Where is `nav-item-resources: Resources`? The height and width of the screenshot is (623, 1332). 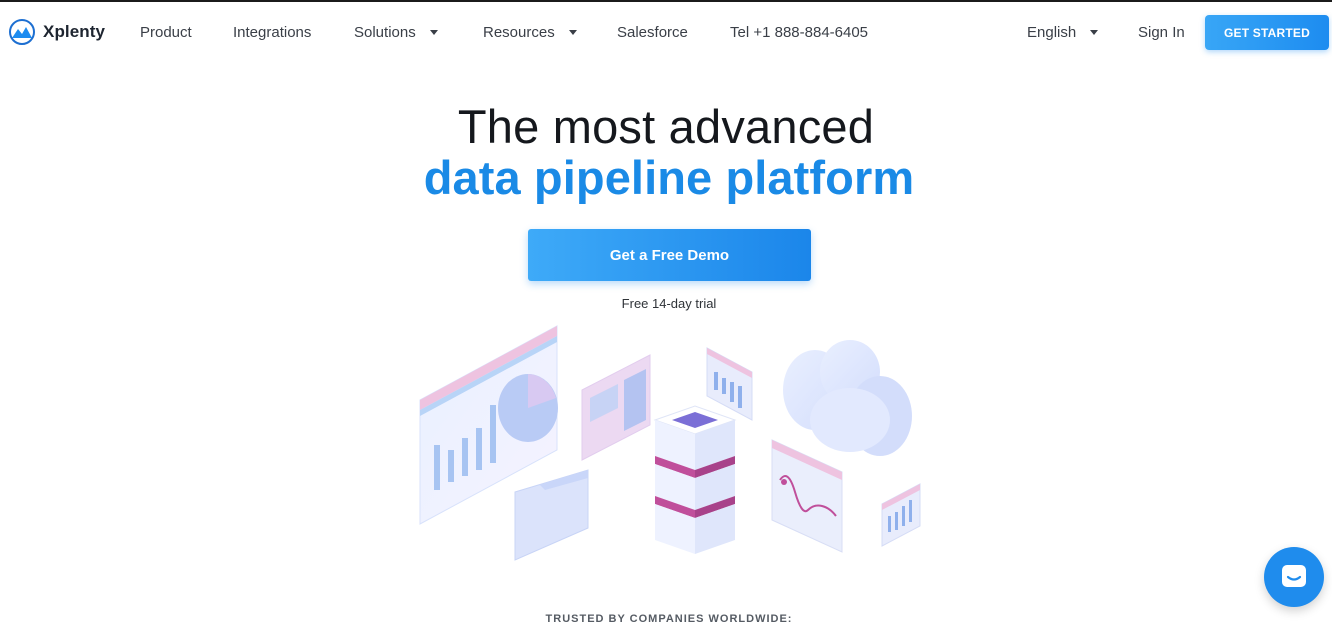
nav-item-resources: Resources is located at coordinates (530, 32).